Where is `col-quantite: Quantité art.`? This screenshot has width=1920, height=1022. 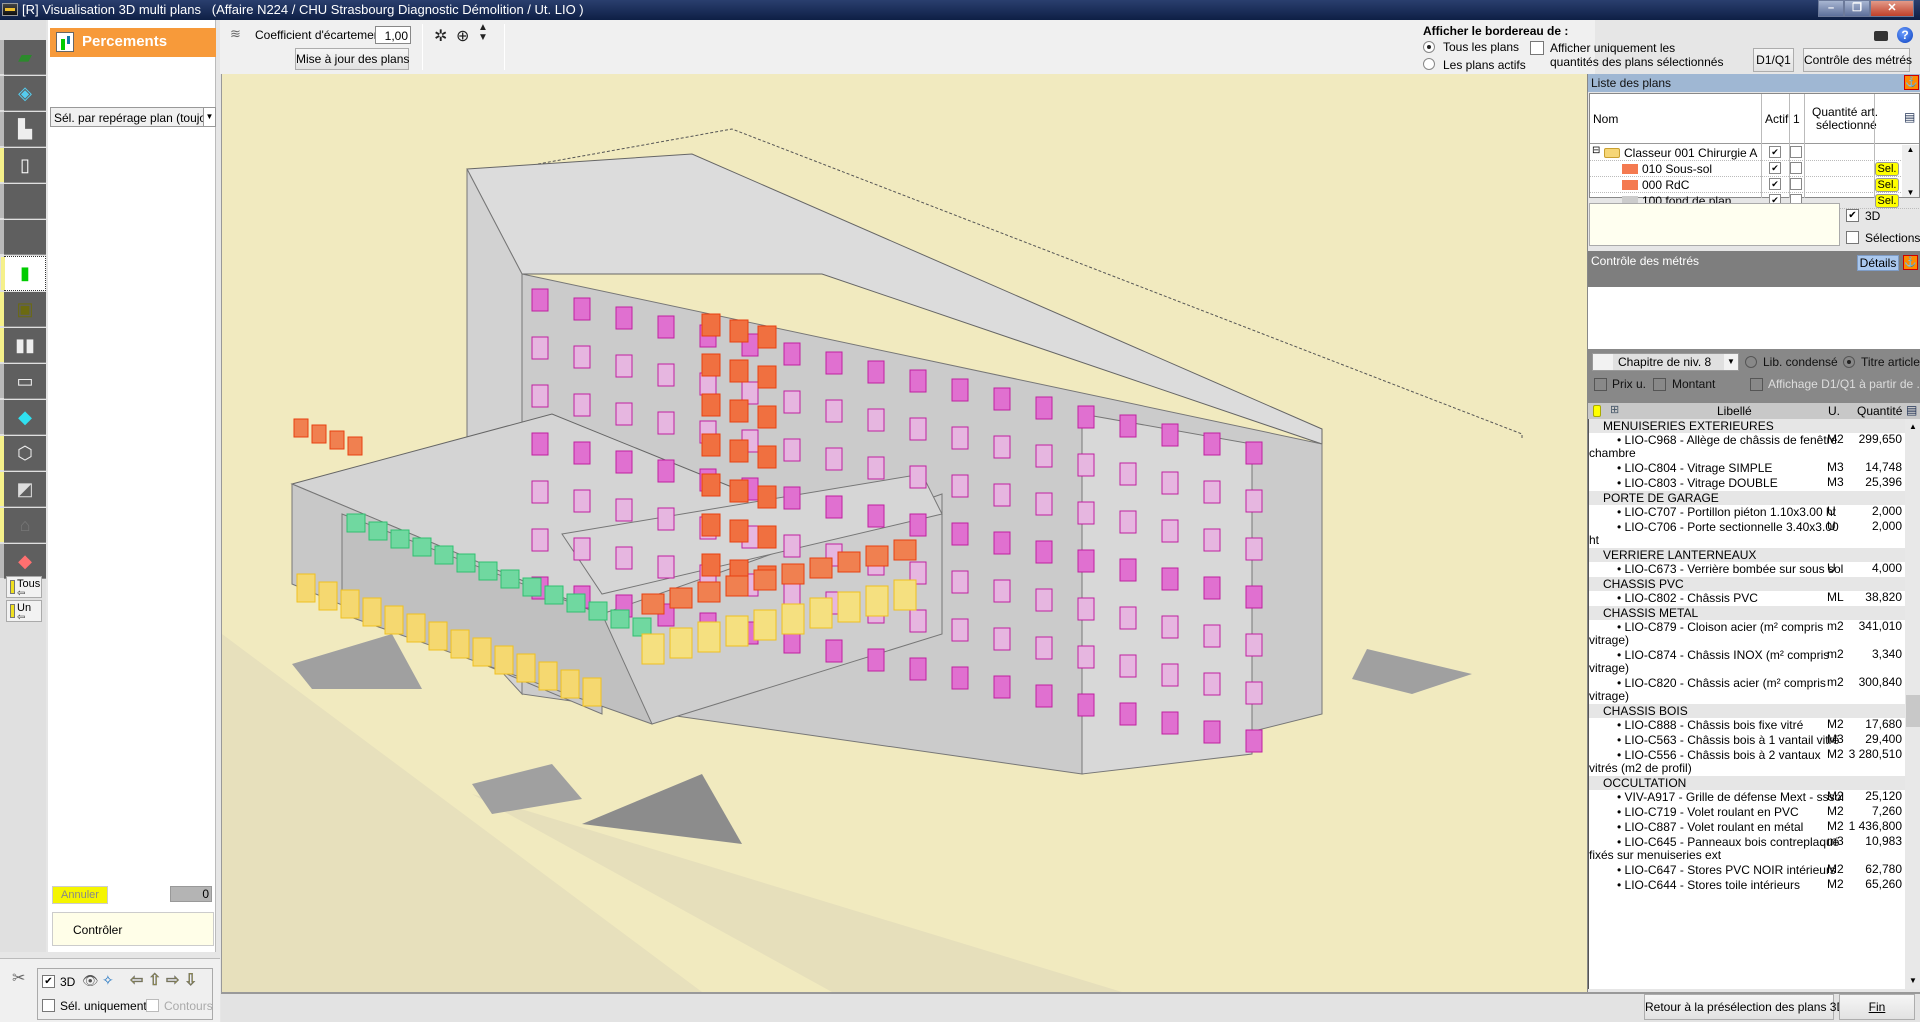
col-quantite: Quantité art. is located at coordinates (1845, 112).